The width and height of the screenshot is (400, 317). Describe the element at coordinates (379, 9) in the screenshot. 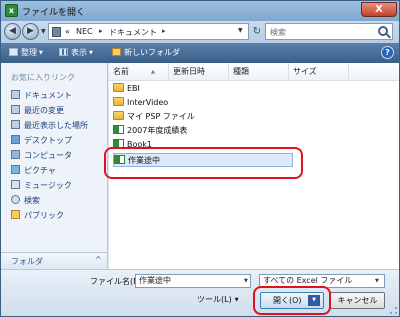

I see `close-button: X` at that location.